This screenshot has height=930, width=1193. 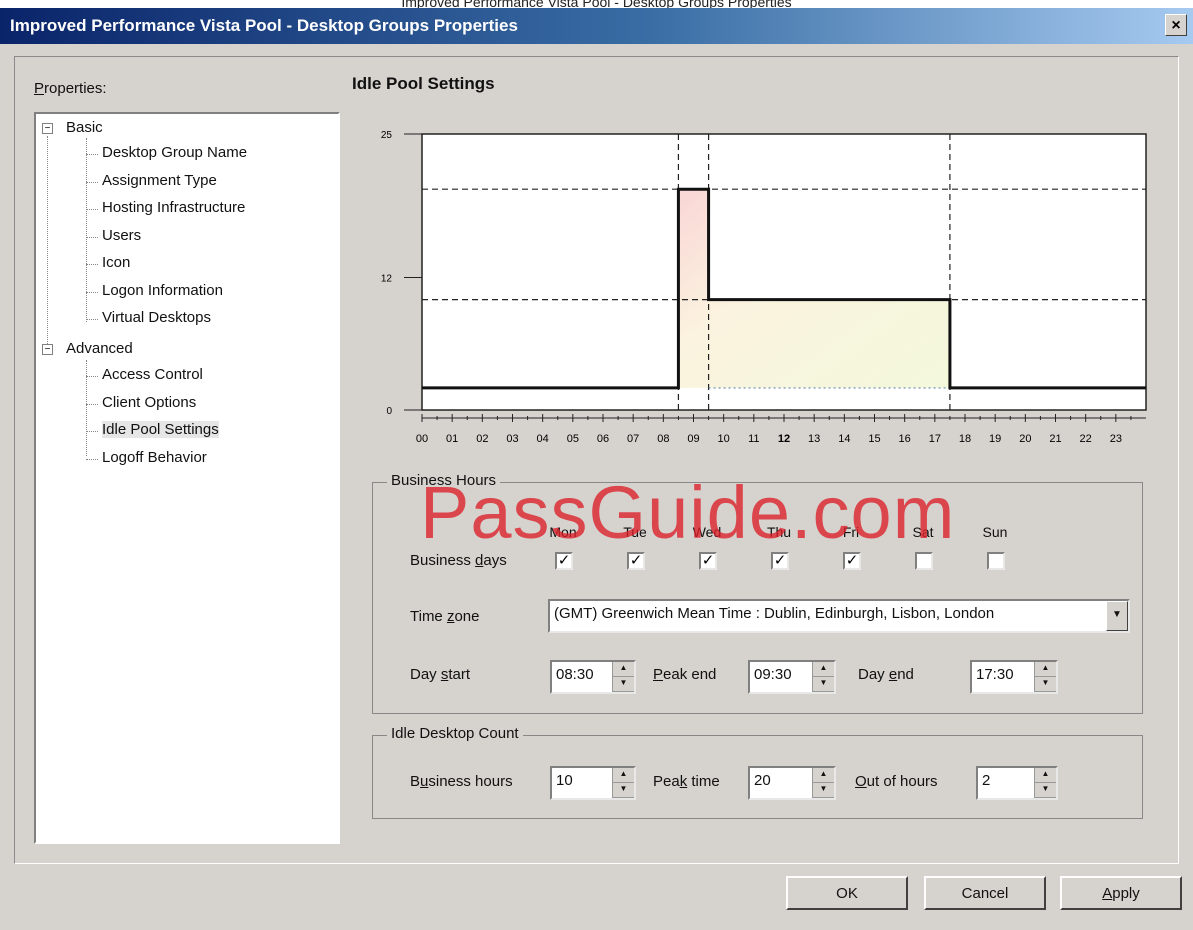 What do you see at coordinates (452, 439) in the screenshot?
I see `chart-x-tick-label: 01` at bounding box center [452, 439].